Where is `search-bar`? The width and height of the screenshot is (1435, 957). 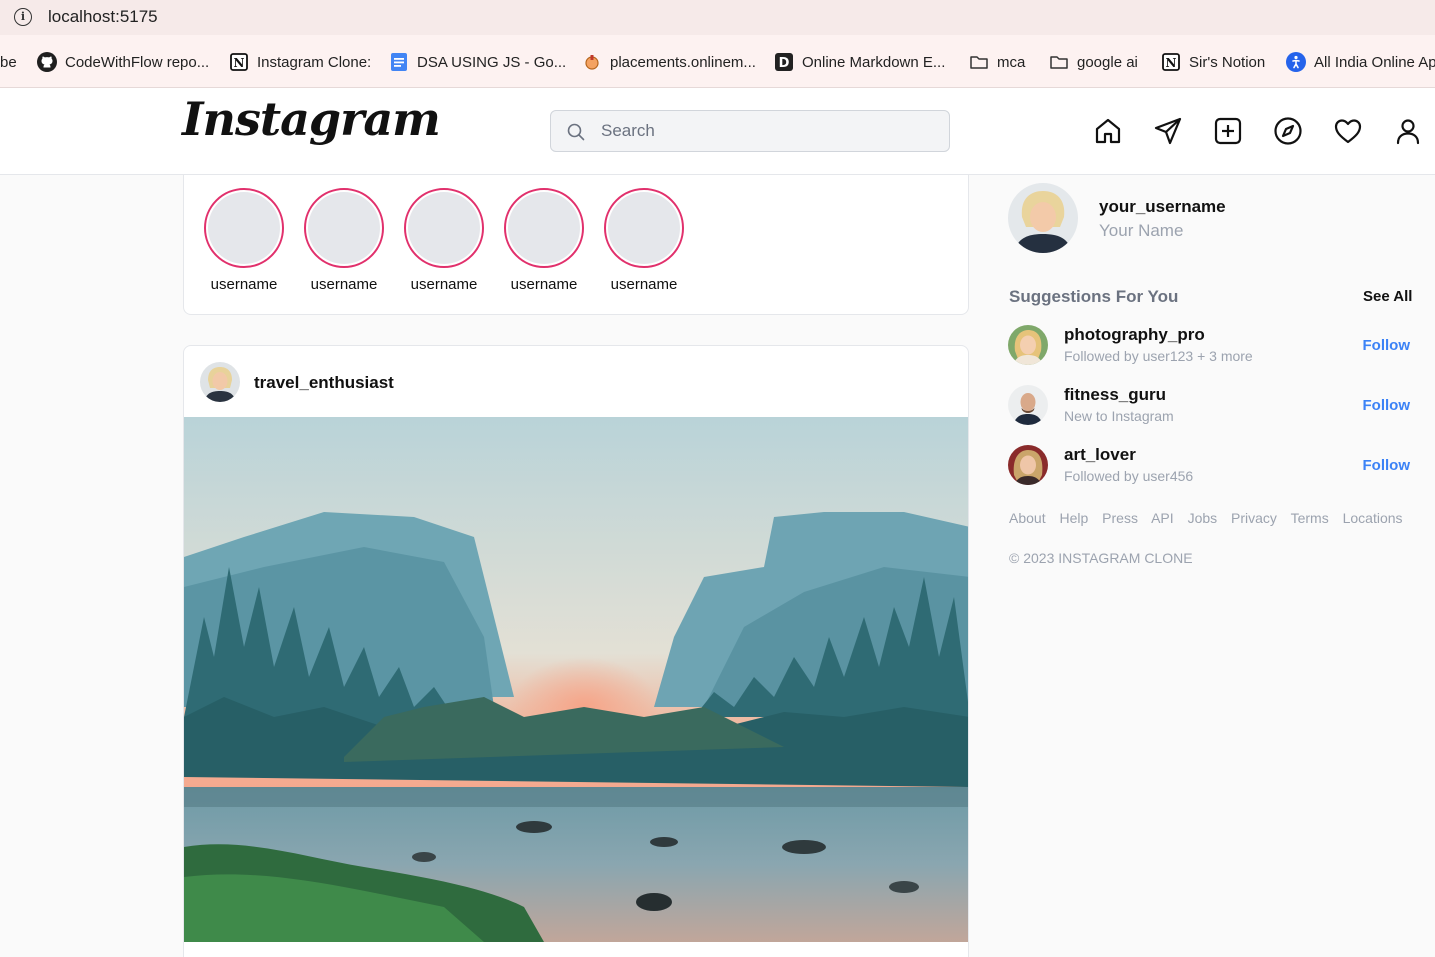 search-bar is located at coordinates (750, 131).